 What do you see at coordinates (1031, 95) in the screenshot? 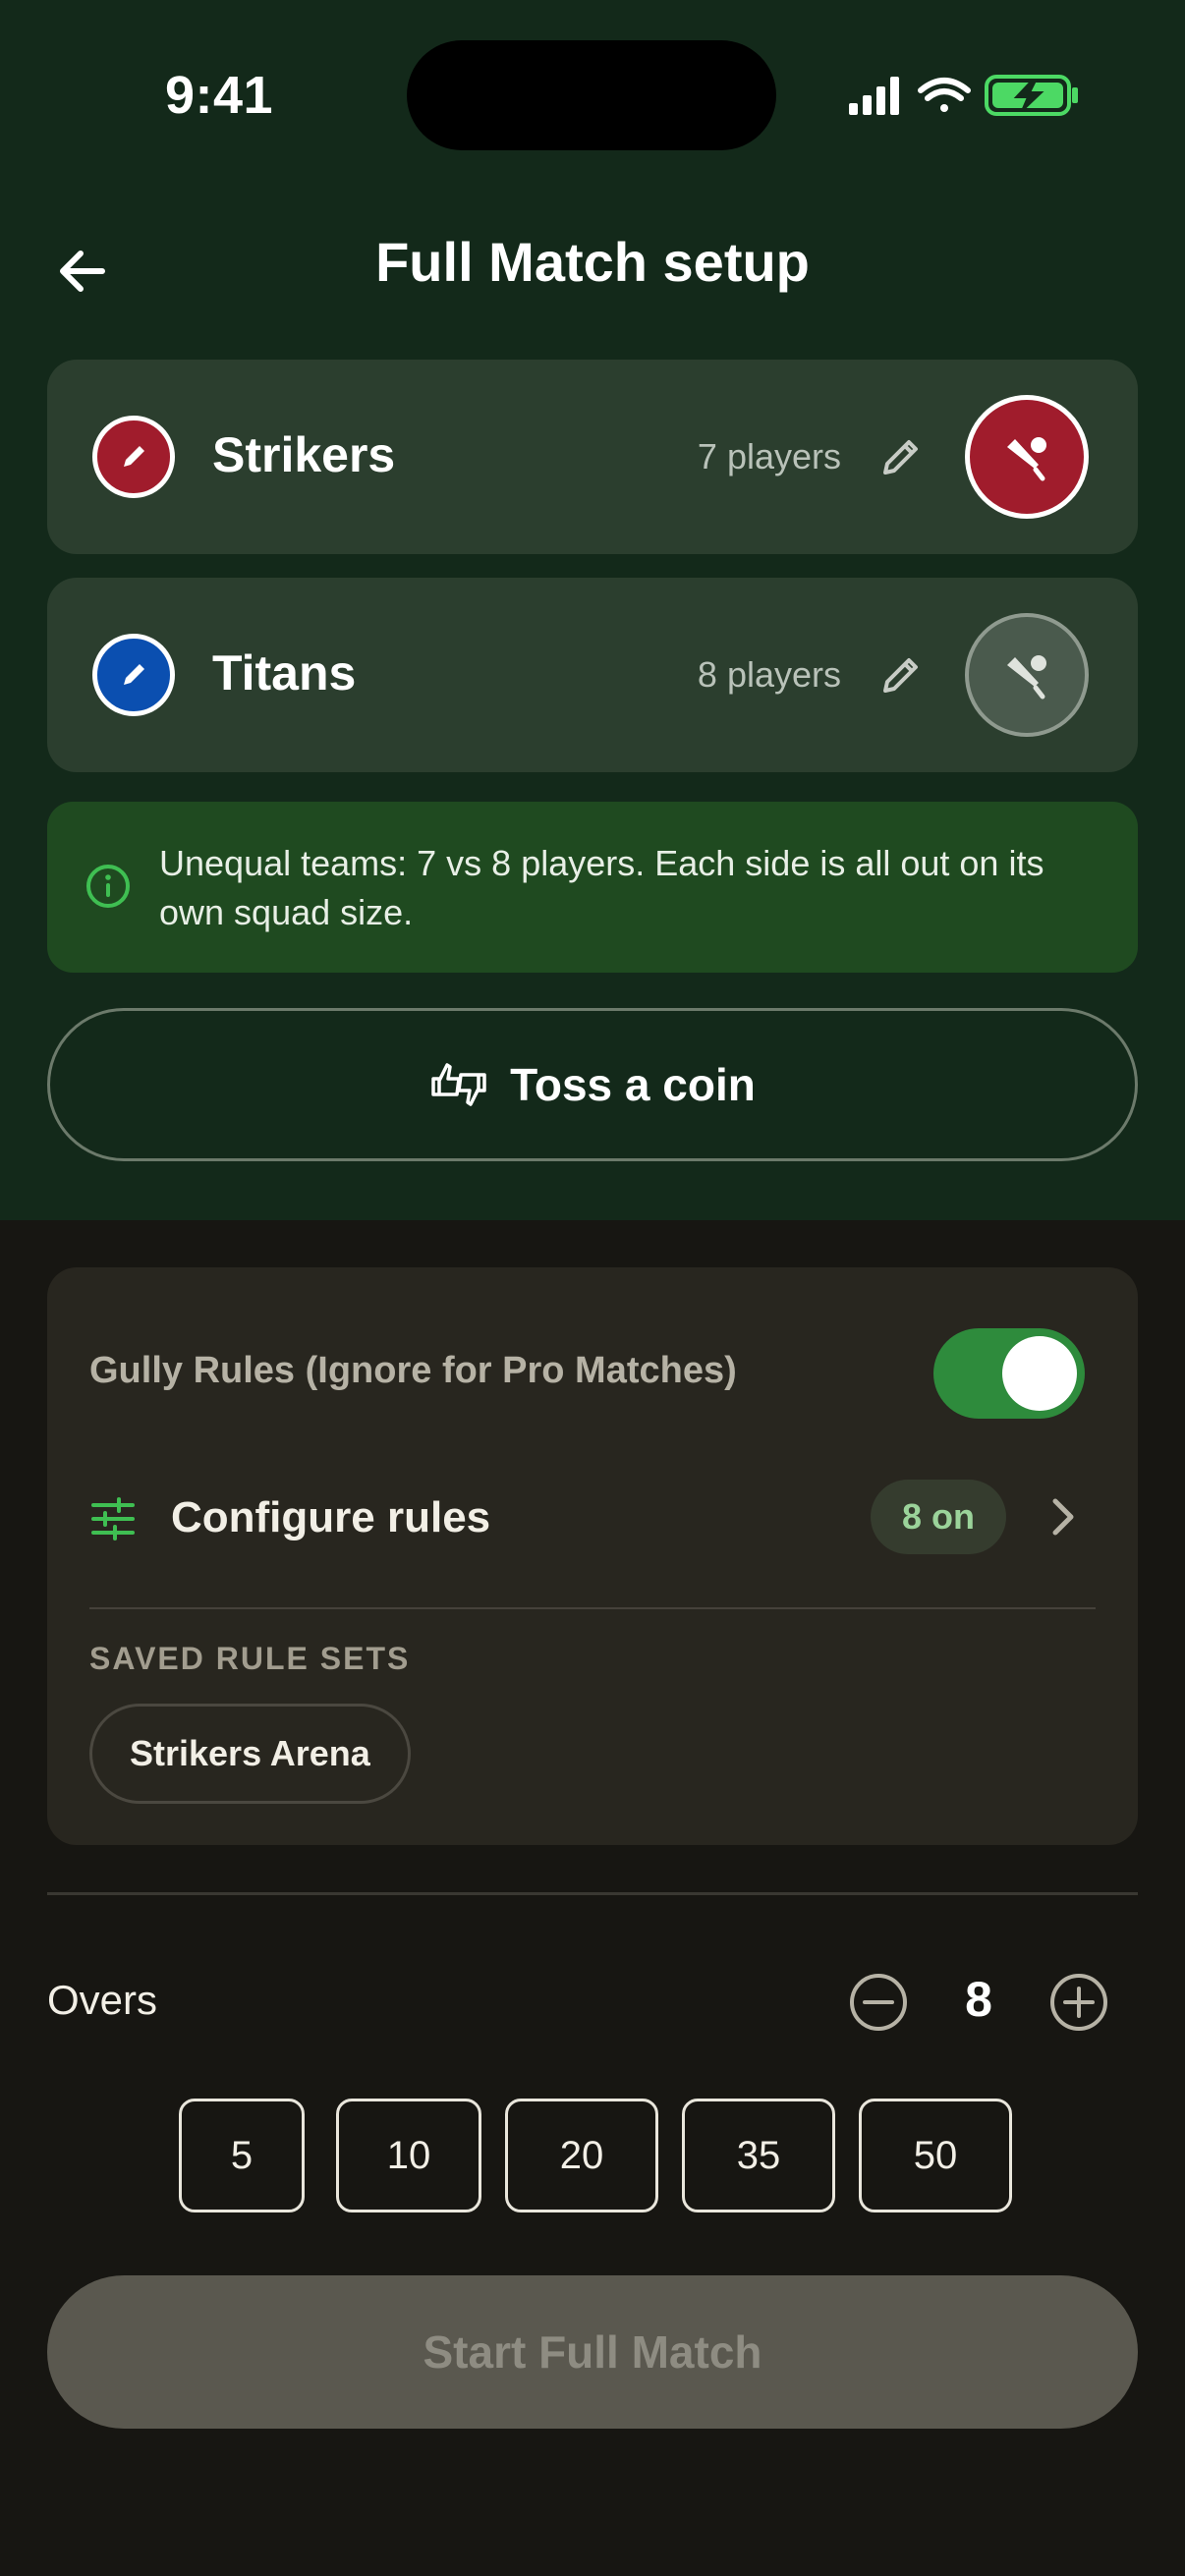
I see `battery-charging-icon` at bounding box center [1031, 95].